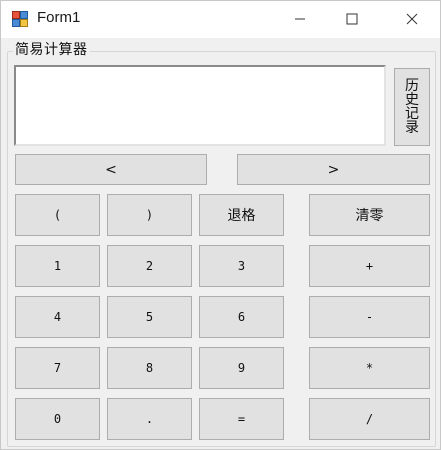 This screenshot has width=441, height=450. What do you see at coordinates (57, 215) in the screenshot?
I see `open-paren-button: (` at bounding box center [57, 215].